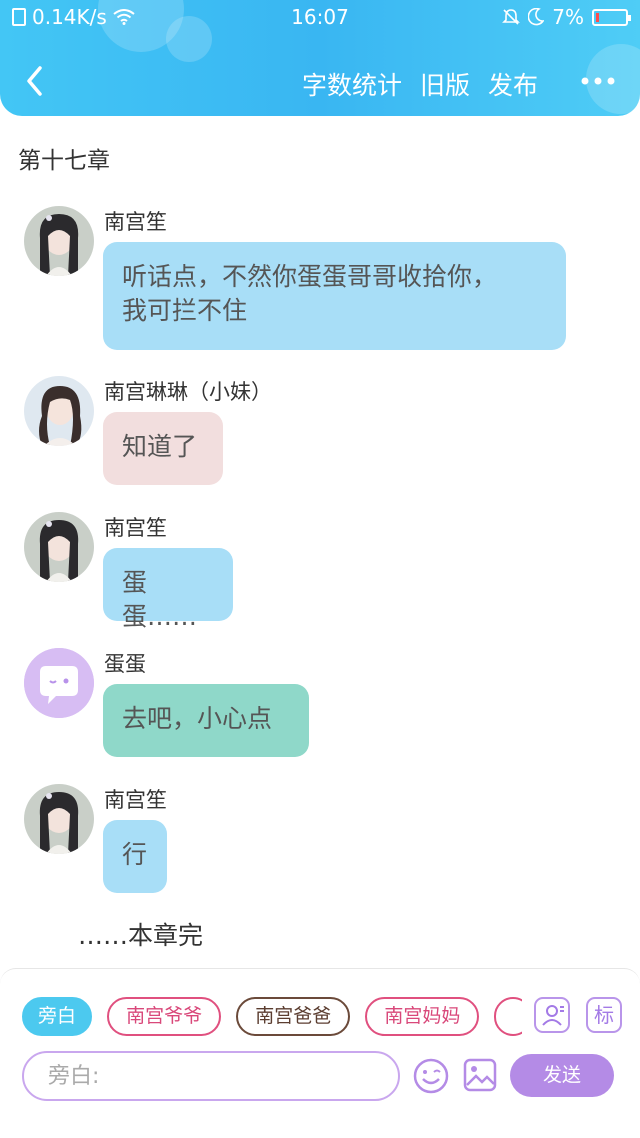 This screenshot has width=640, height=1138. Describe the element at coordinates (431, 1076) in the screenshot. I see `emoji-icon` at that location.